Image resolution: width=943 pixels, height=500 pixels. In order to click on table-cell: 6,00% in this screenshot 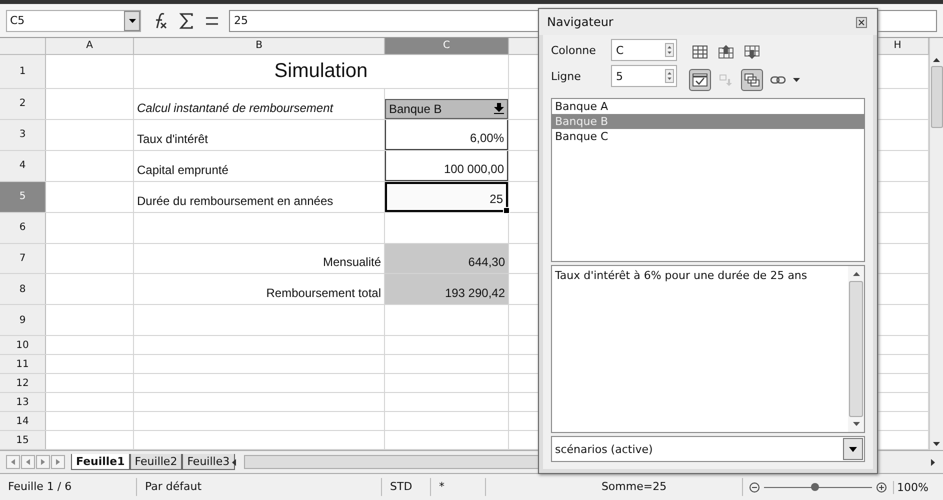, I will do `click(446, 135)`.